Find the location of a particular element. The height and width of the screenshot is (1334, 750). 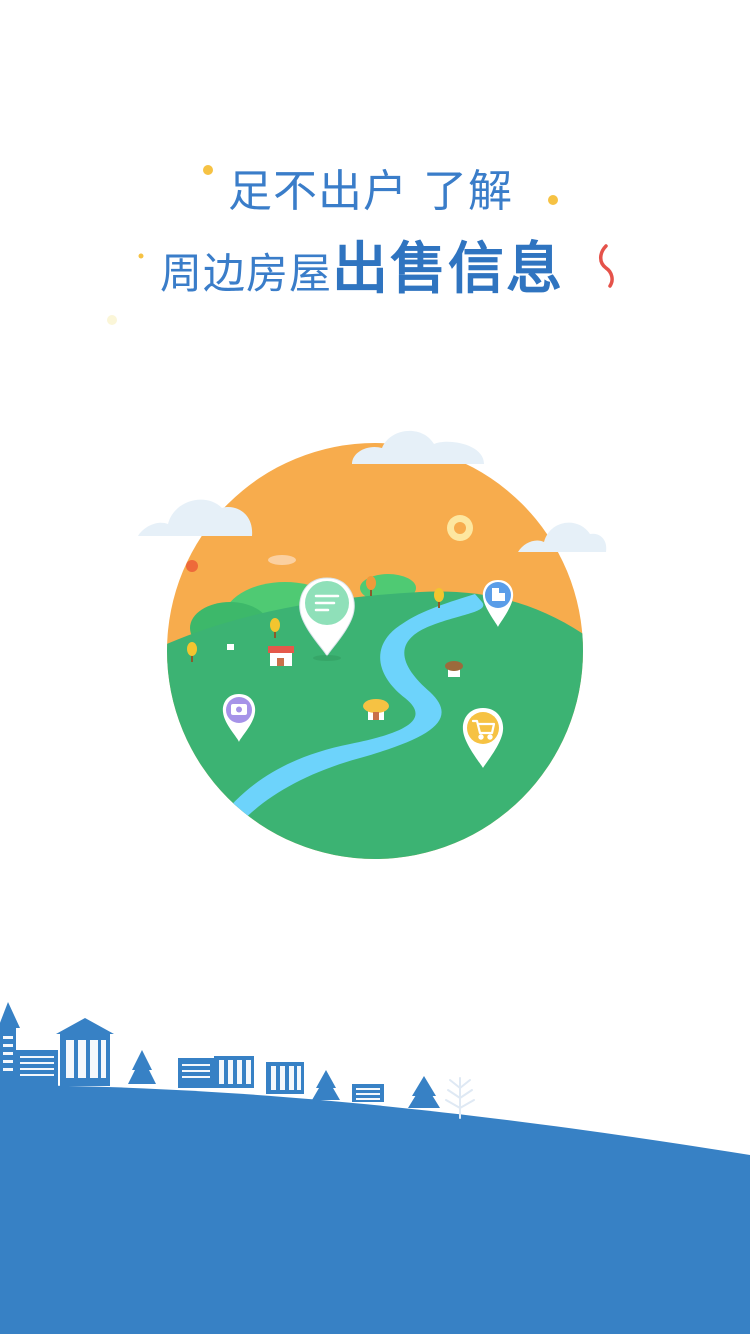

bird-icon is located at coordinates (192, 566).